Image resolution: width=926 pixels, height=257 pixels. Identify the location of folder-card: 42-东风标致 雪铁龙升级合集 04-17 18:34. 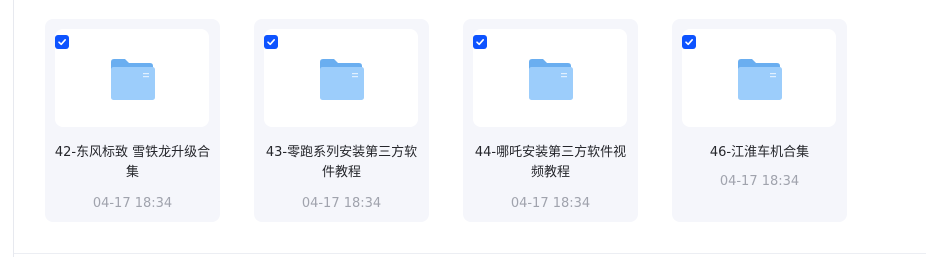
(132, 120).